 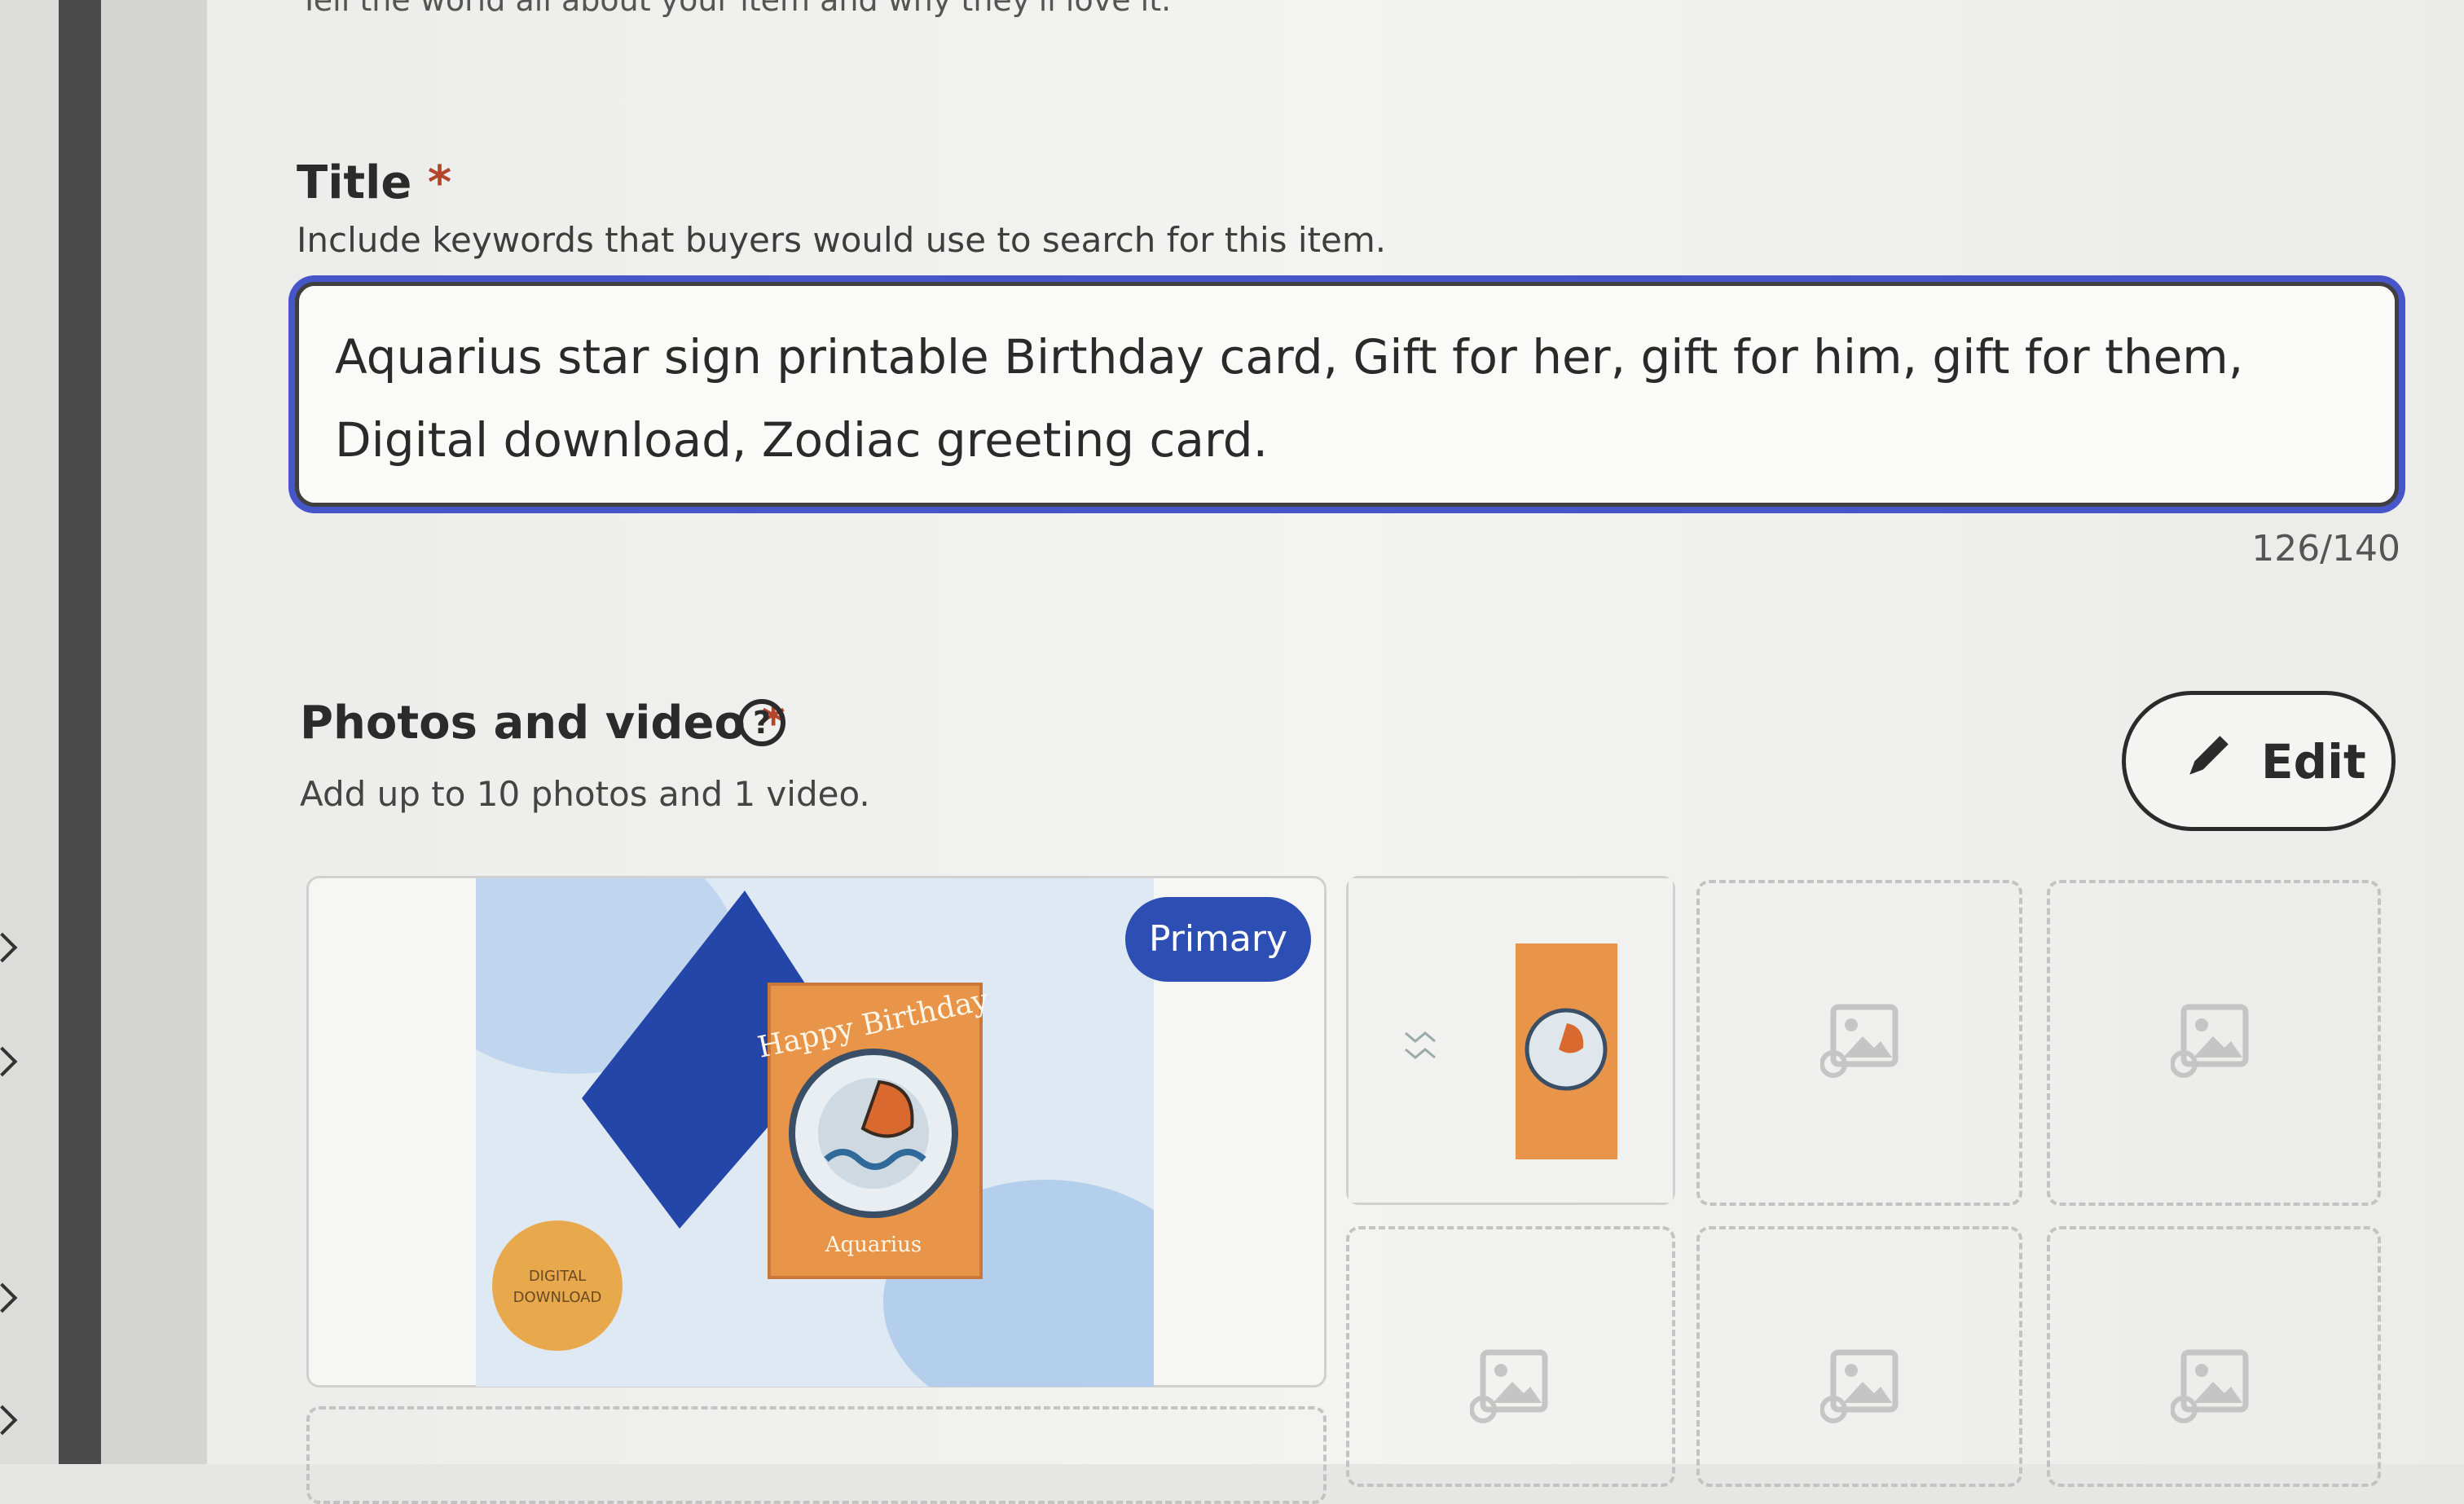 What do you see at coordinates (2259, 761) in the screenshot?
I see `edit-photos-button: Edit` at bounding box center [2259, 761].